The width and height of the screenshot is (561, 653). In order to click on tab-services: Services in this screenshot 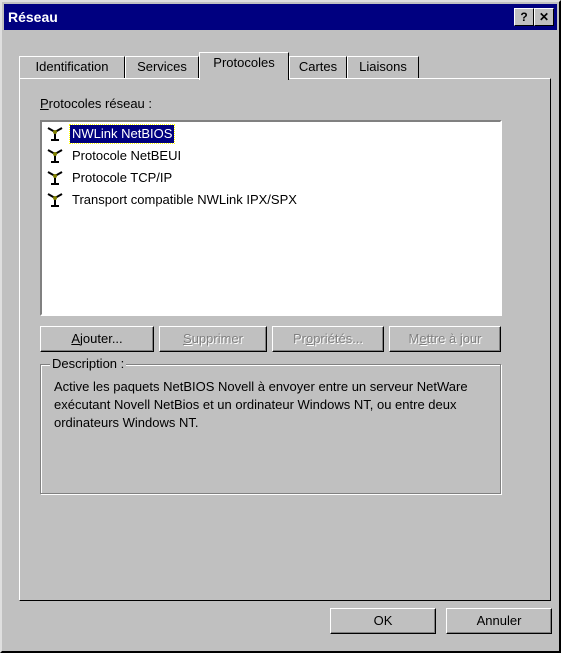, I will do `click(162, 67)`.